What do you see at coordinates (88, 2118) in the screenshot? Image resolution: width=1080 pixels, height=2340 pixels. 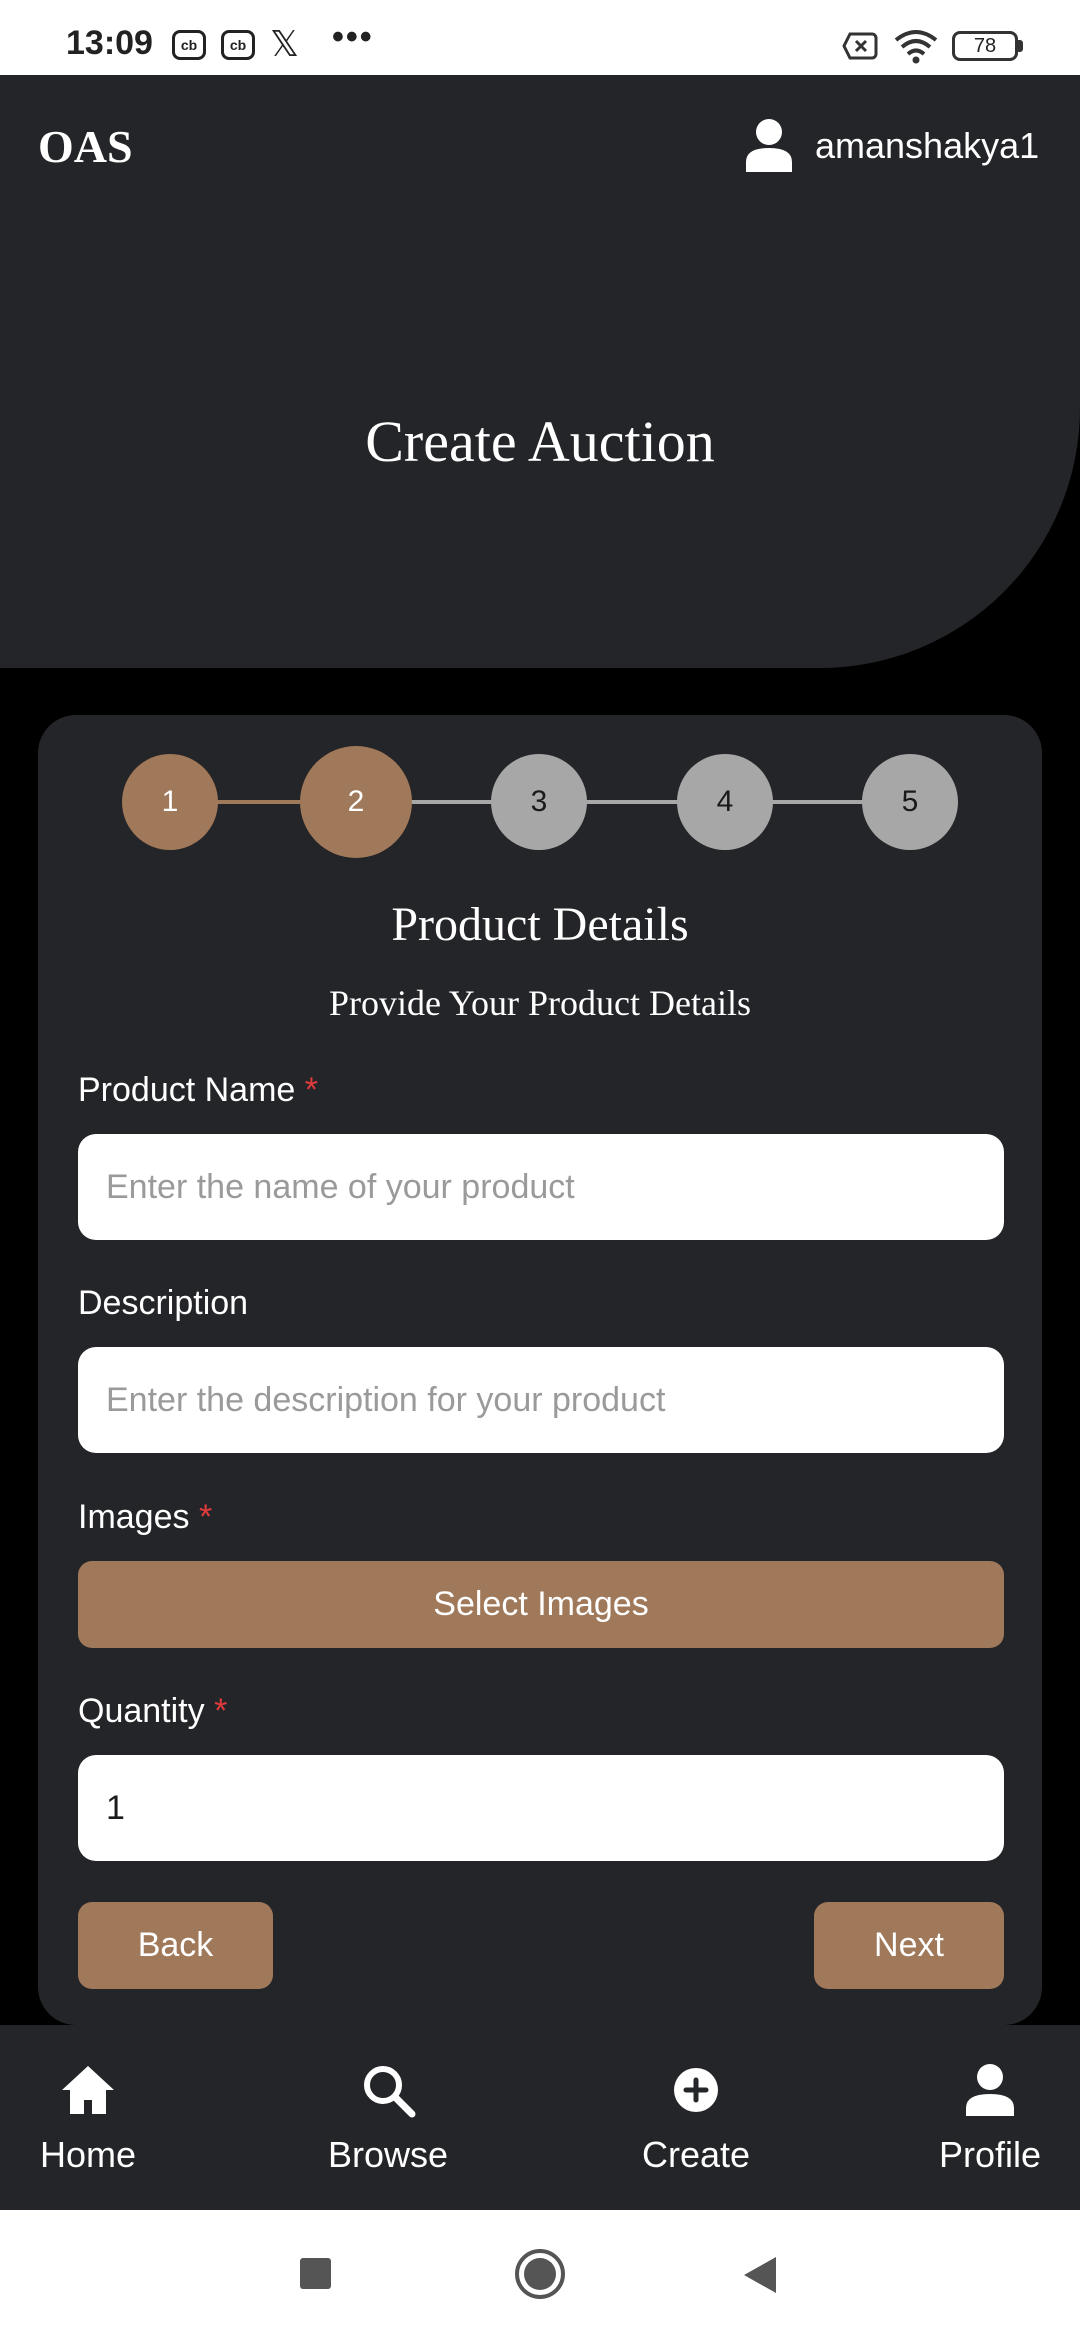 I see `nav-home: Home` at bounding box center [88, 2118].